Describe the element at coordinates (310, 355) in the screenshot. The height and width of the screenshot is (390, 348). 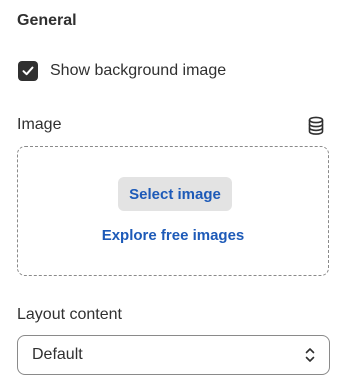
I see `chevron-up-down-icon` at that location.